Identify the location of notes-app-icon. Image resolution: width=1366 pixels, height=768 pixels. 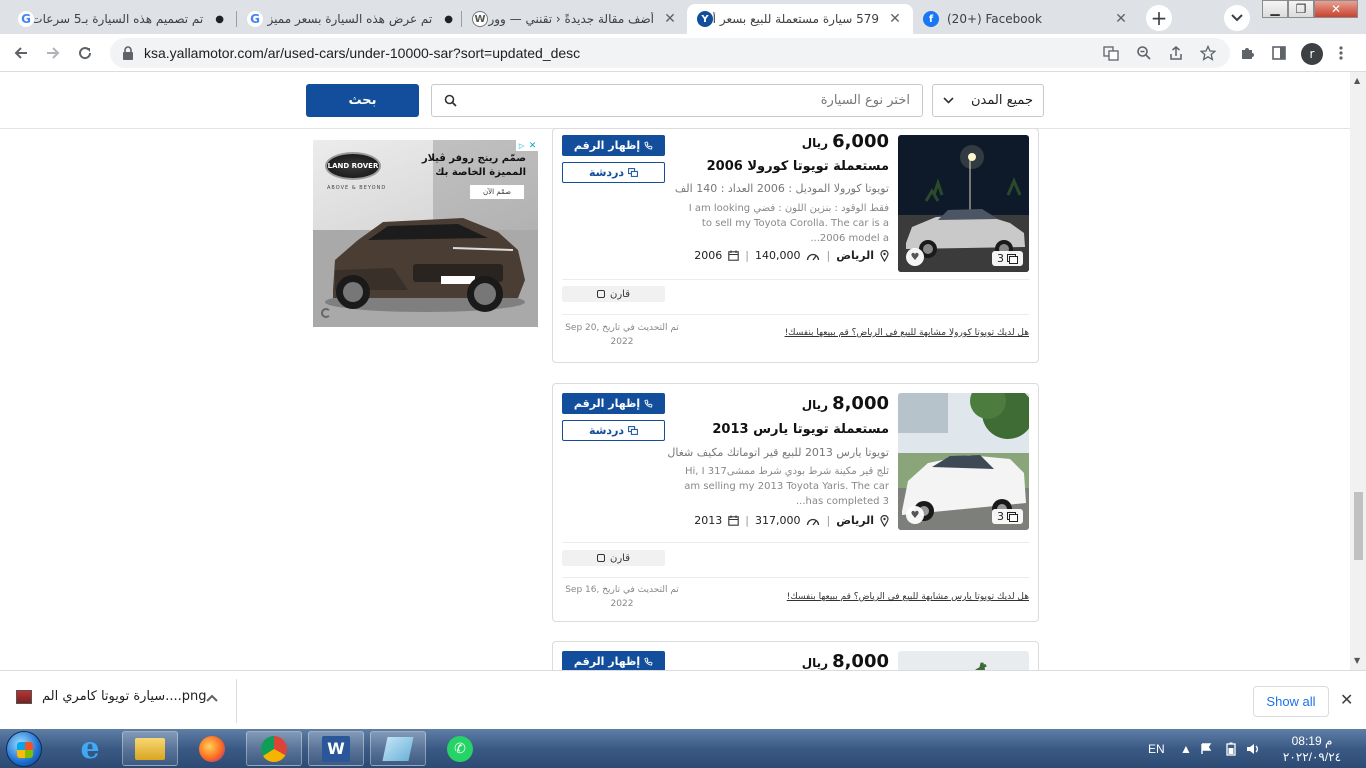
(398, 748).